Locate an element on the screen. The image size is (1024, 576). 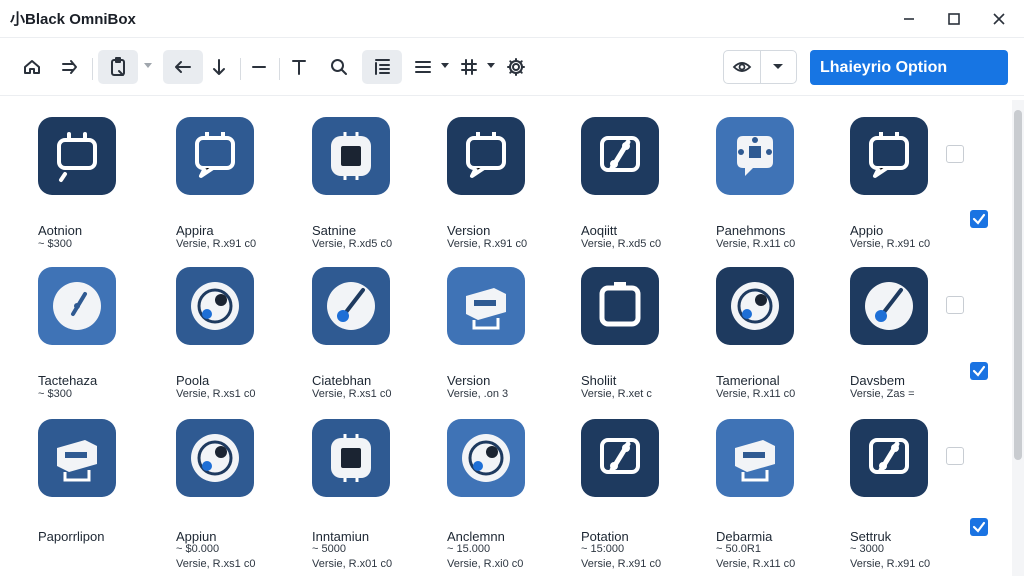
app-card: Aoqiitt Versie, R.xd5 c0 is located at coordinates (641, 187).